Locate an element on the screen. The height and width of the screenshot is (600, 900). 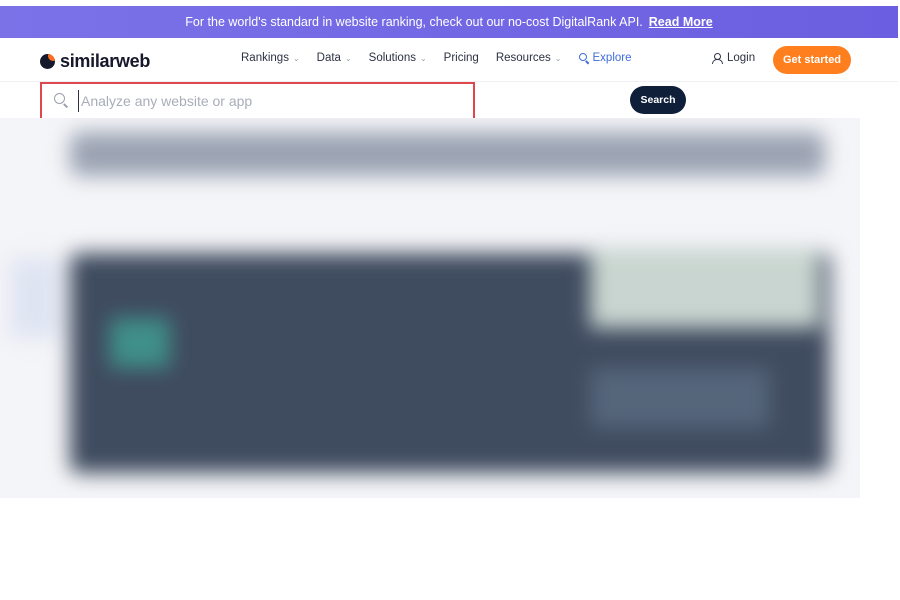
nav-item-label: Solutions is located at coordinates (392, 58).